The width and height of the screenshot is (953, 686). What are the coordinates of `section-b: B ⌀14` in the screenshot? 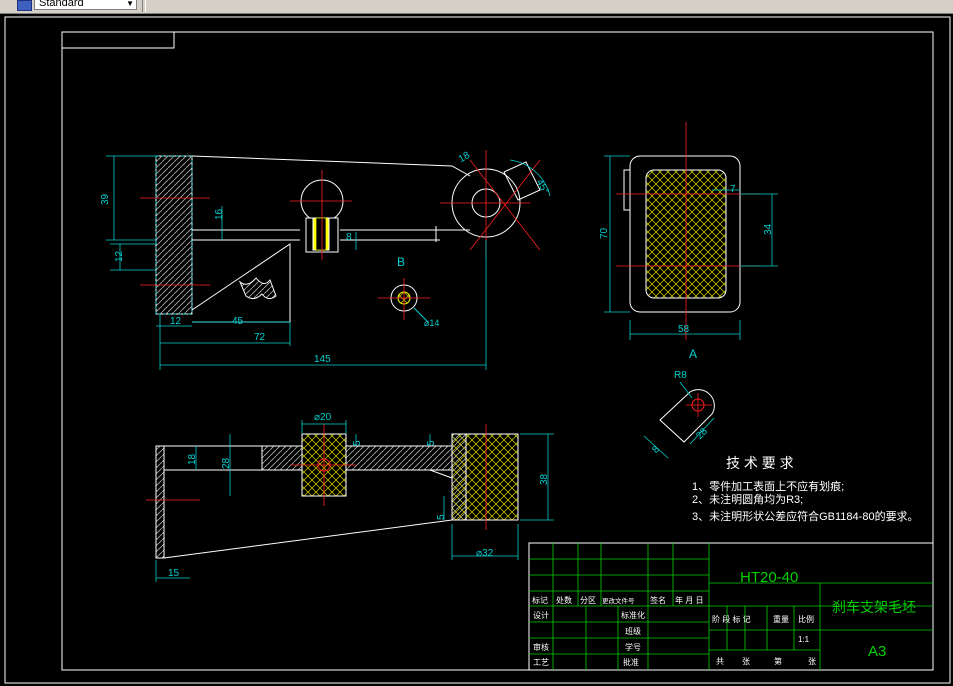 It's located at (408, 291).